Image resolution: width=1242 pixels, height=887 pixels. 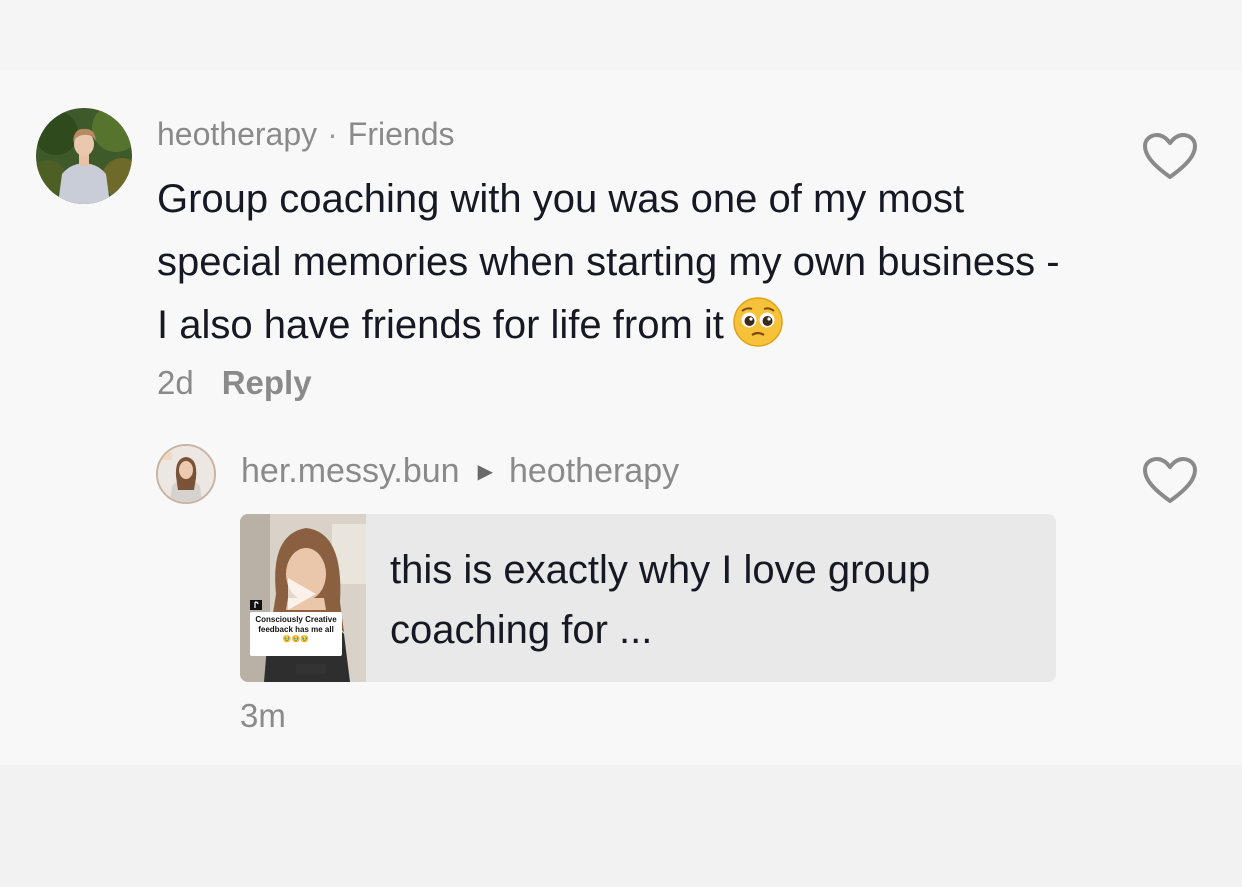 I want to click on pleading-face-icon, so click(x=758, y=322).